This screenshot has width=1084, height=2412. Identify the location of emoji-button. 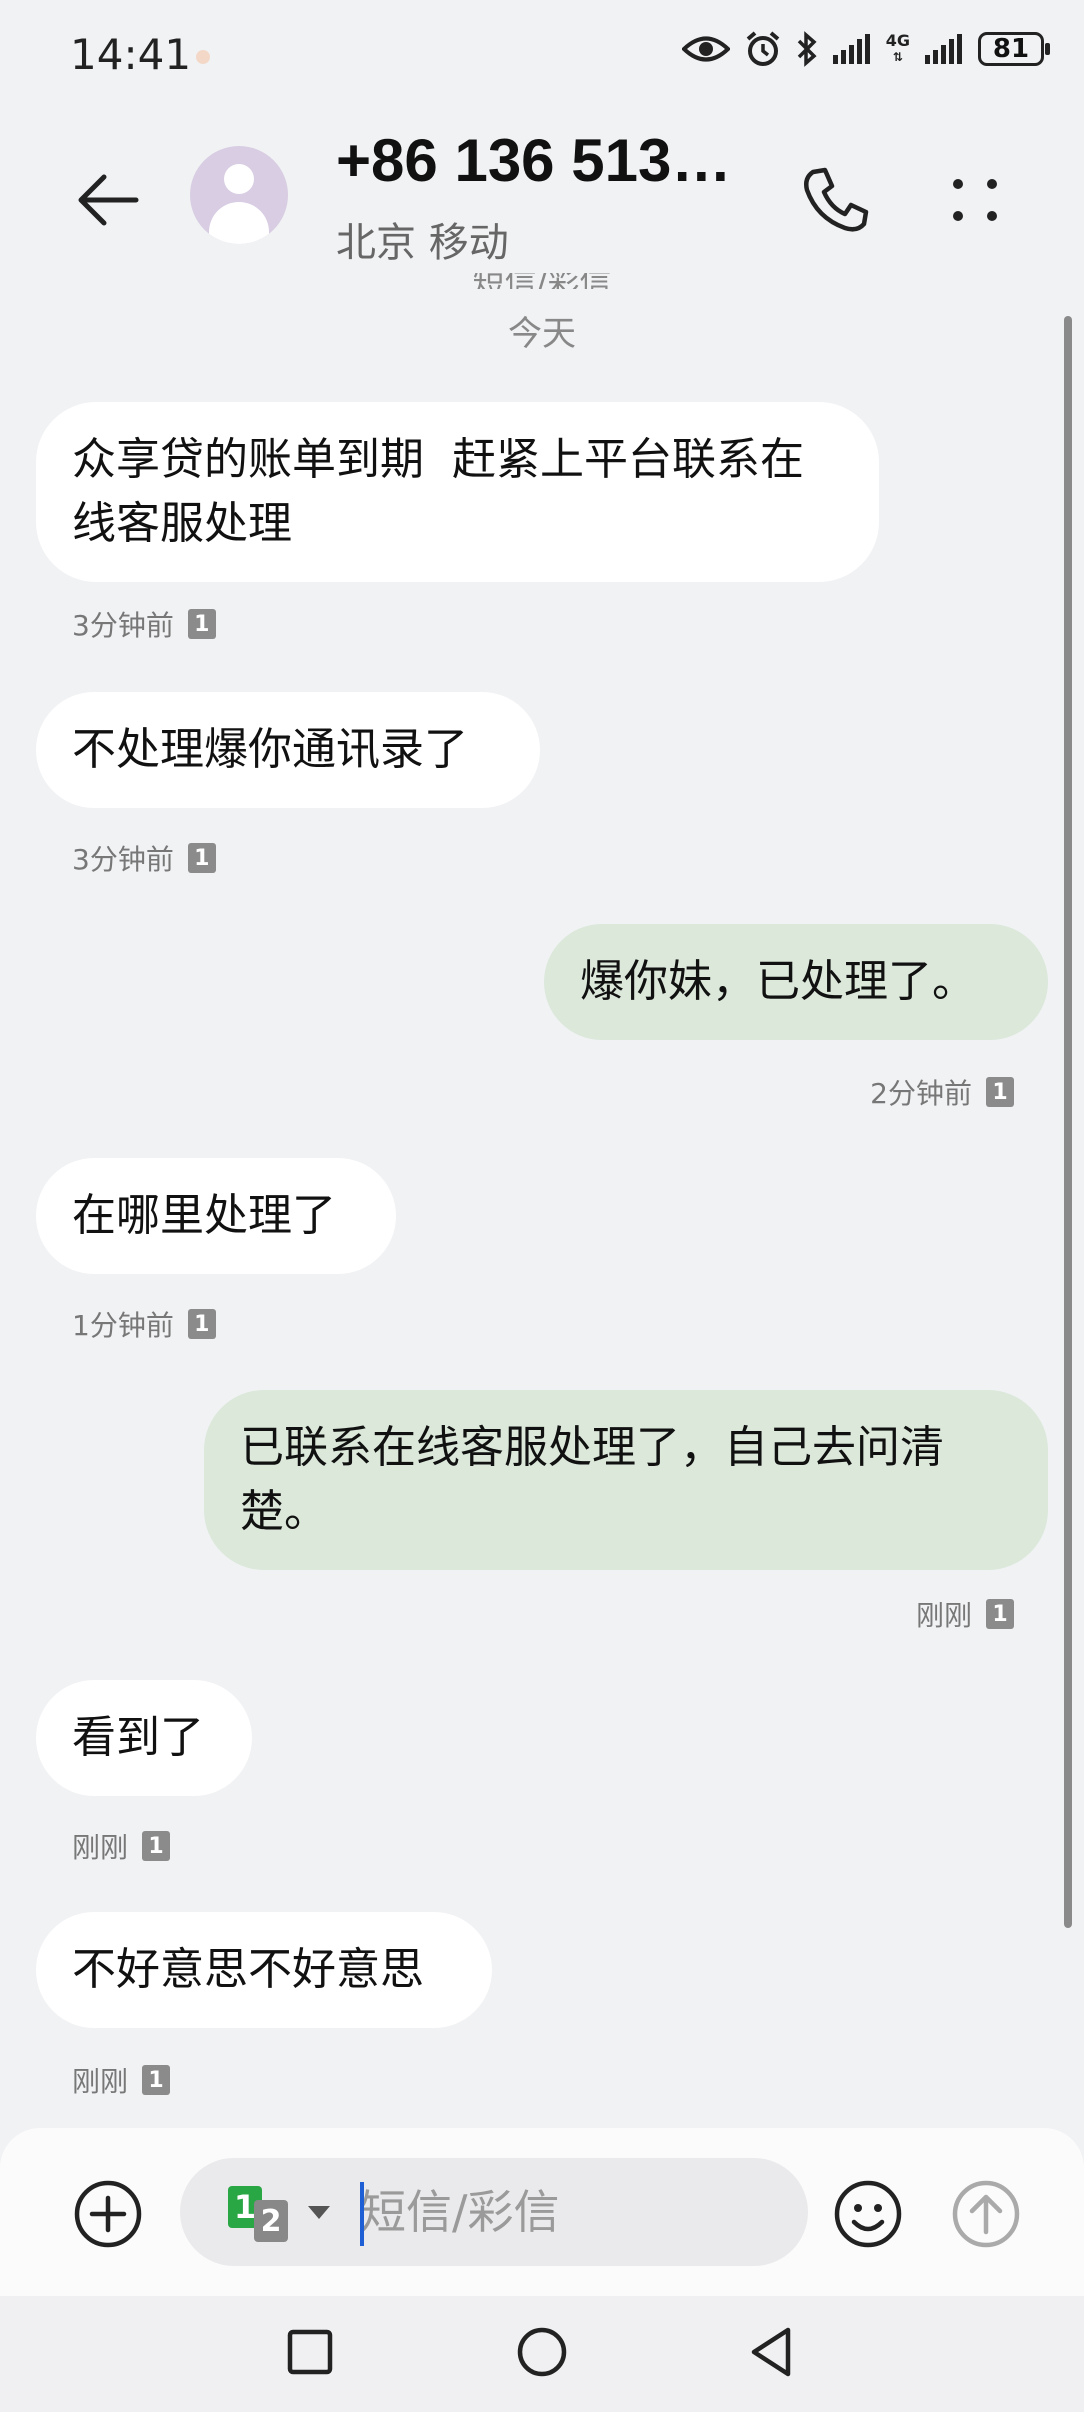
(868, 2214).